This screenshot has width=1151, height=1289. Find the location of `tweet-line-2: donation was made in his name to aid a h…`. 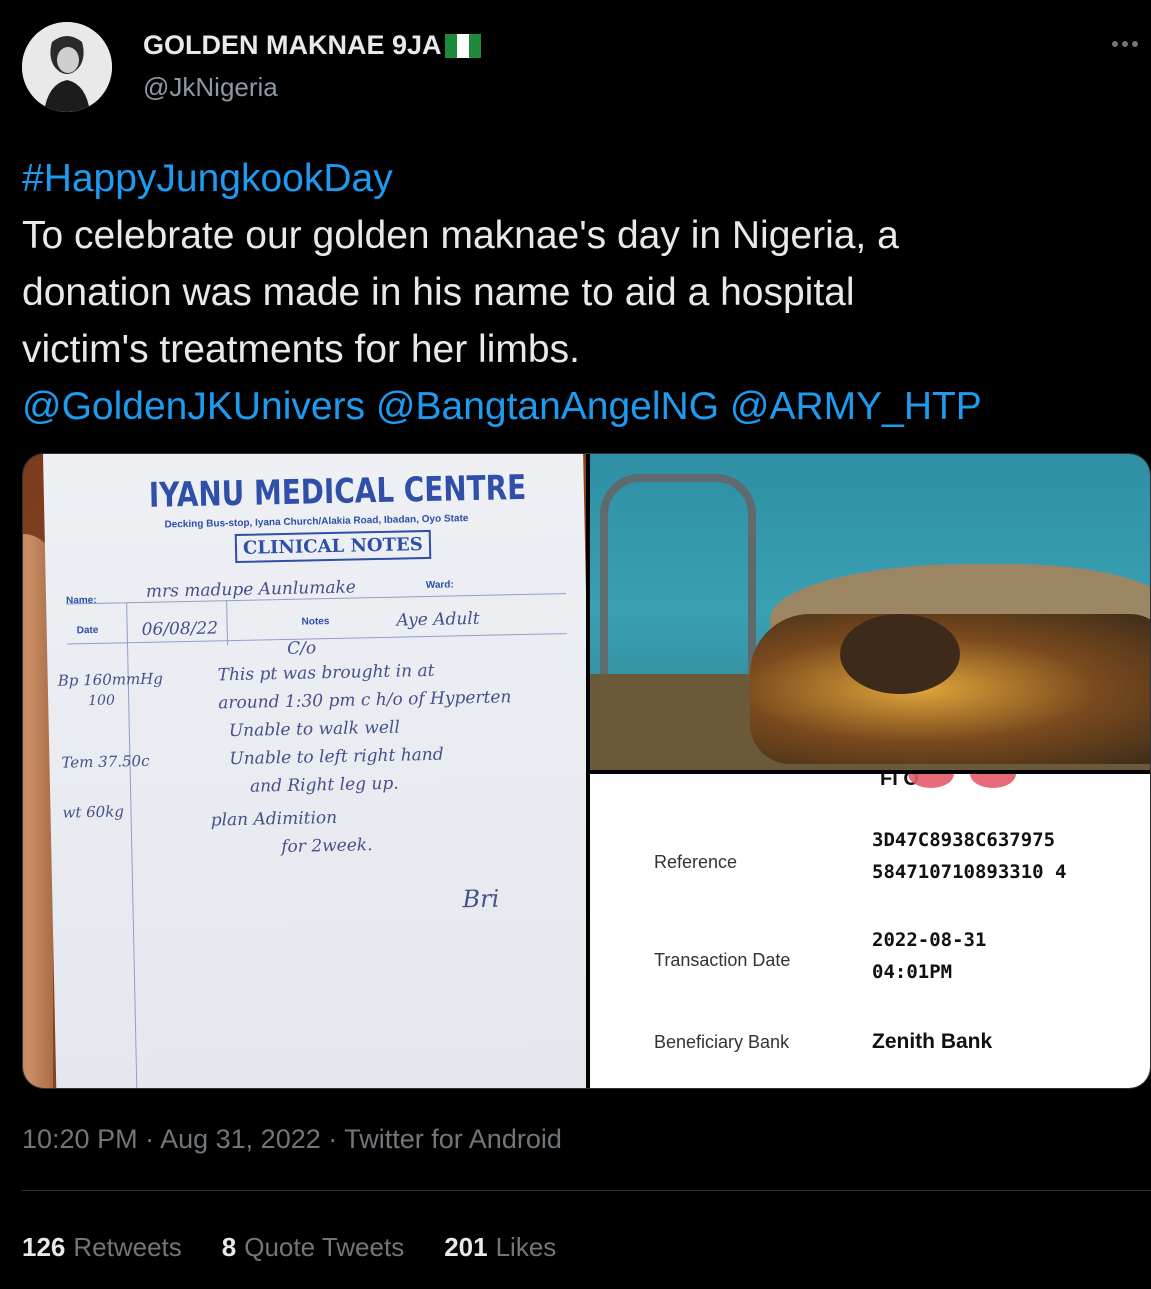

tweet-line-2: donation was made in his name to aid a h… is located at coordinates (438, 292).